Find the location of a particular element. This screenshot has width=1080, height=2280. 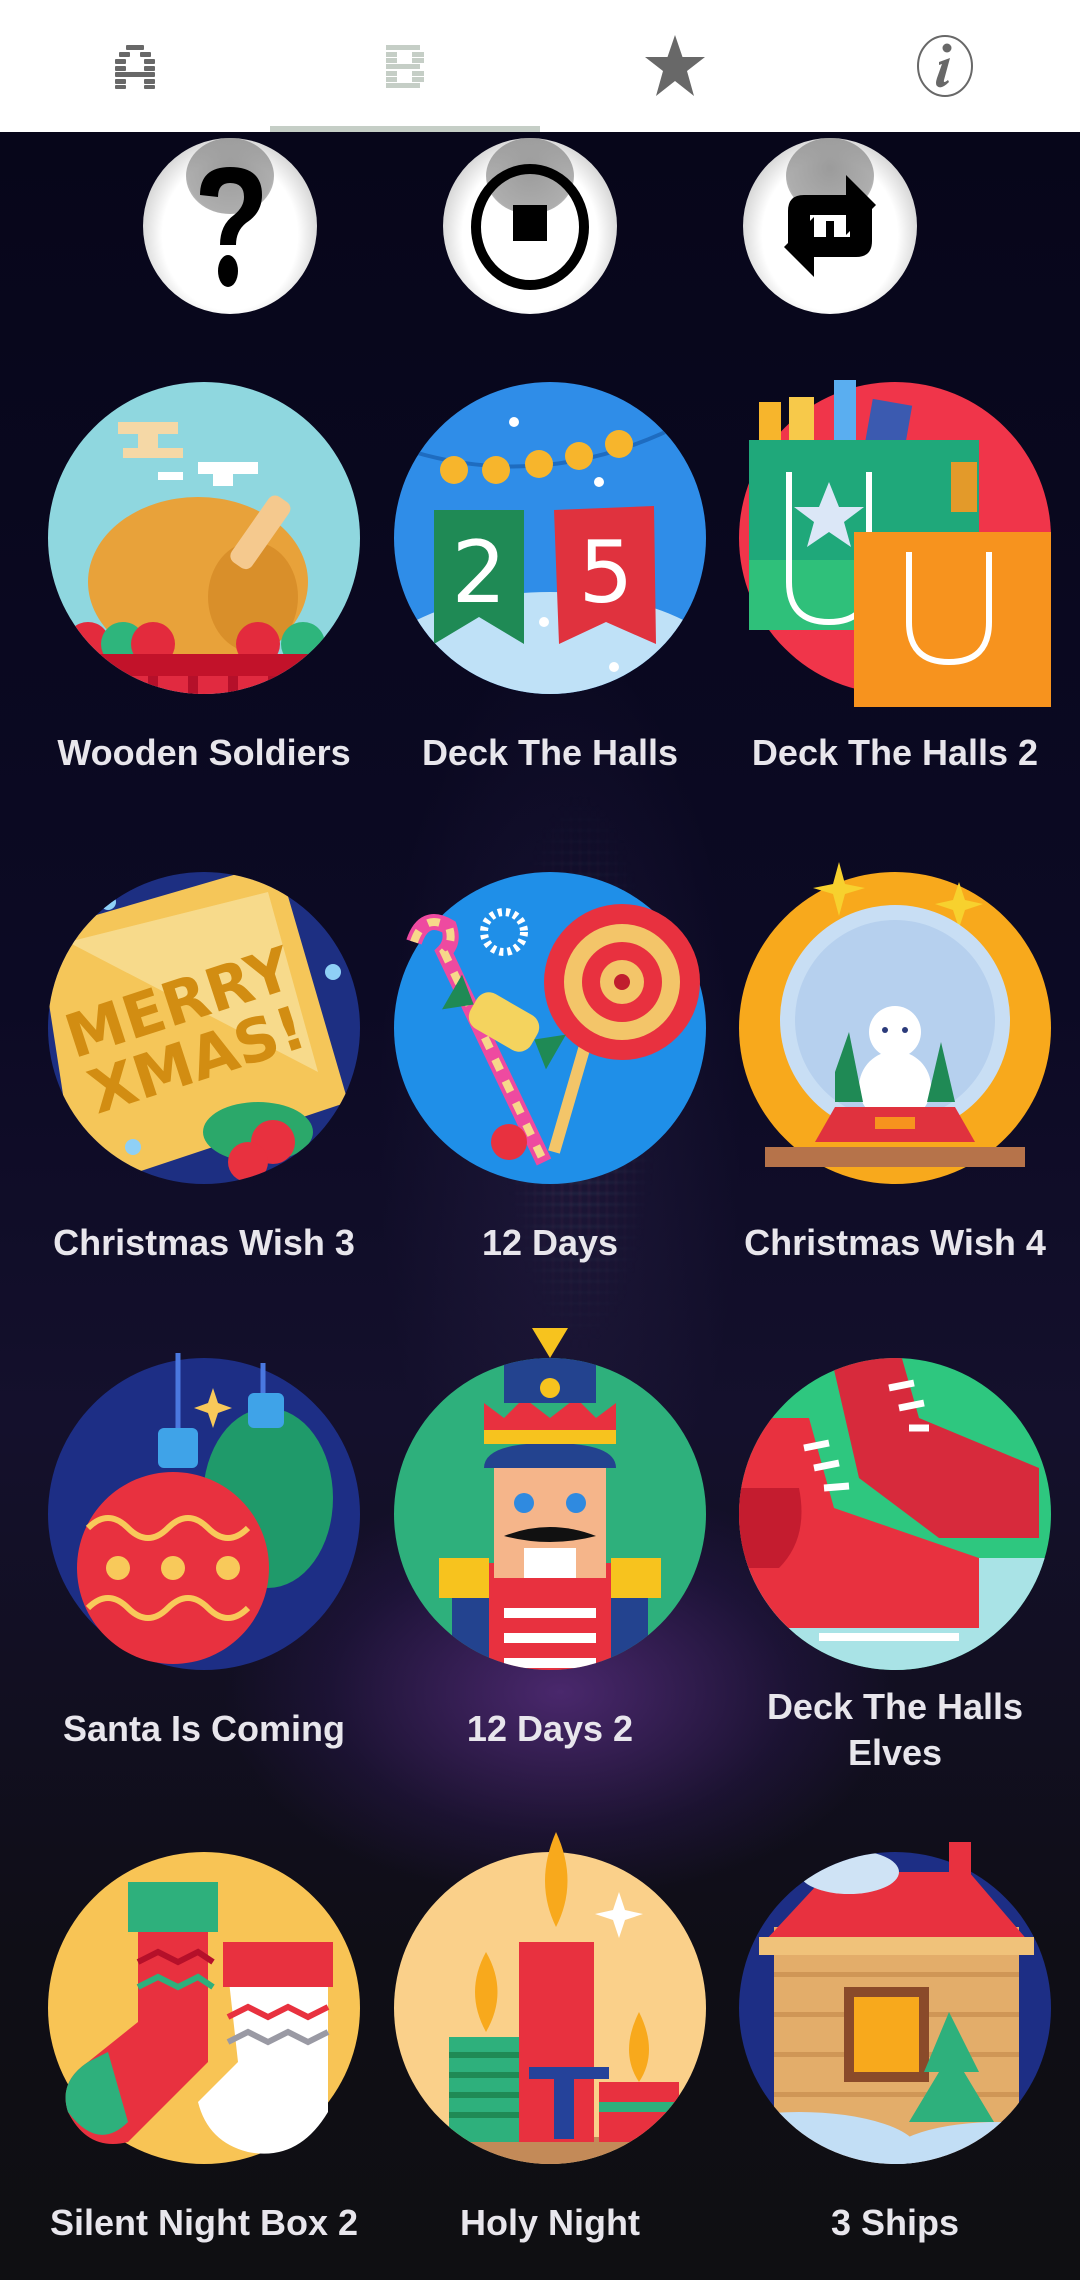

song-item: Holy Night is located at coordinates (550, 2037).